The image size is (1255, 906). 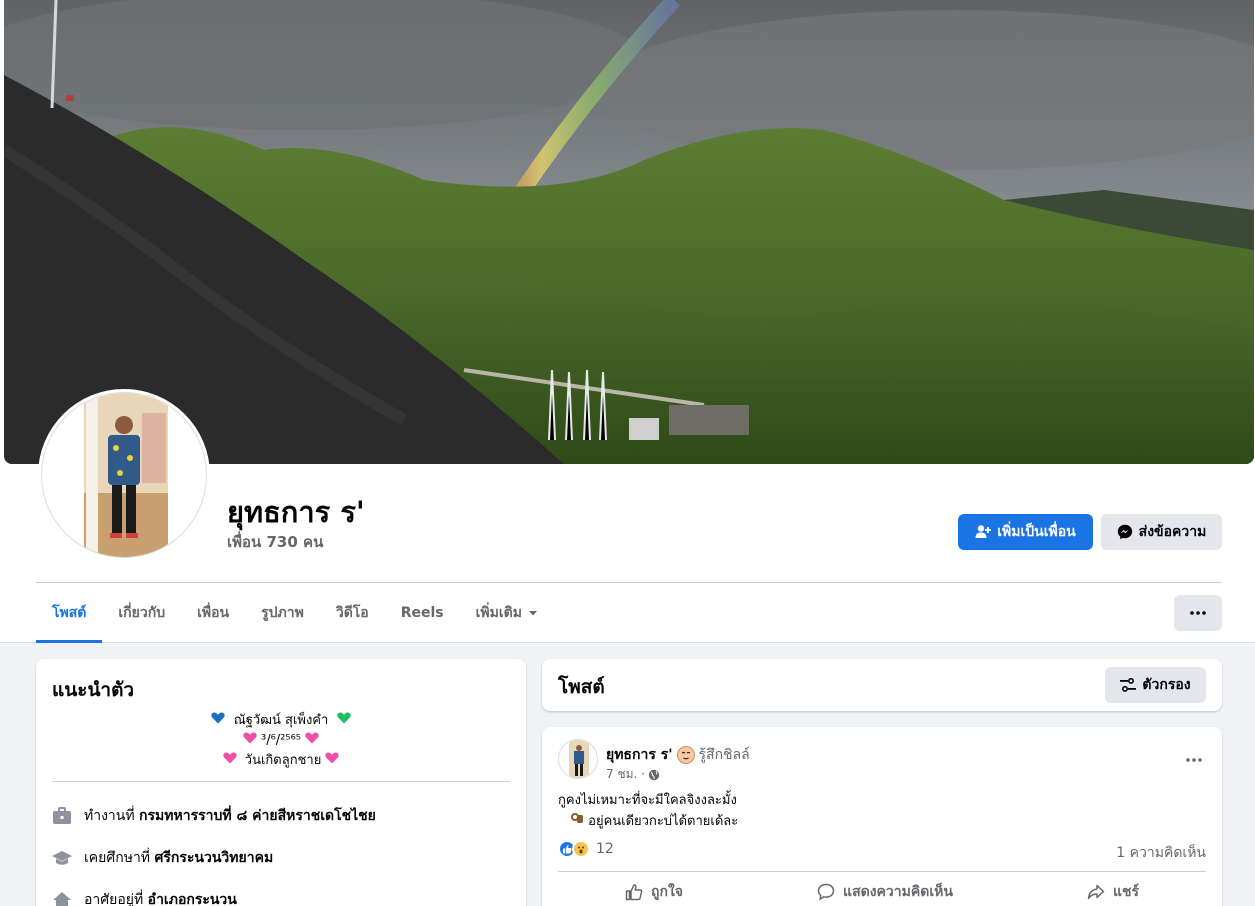 What do you see at coordinates (498, 613) in the screenshot?
I see `tab-more-label: เพิ่มเติม` at bounding box center [498, 613].